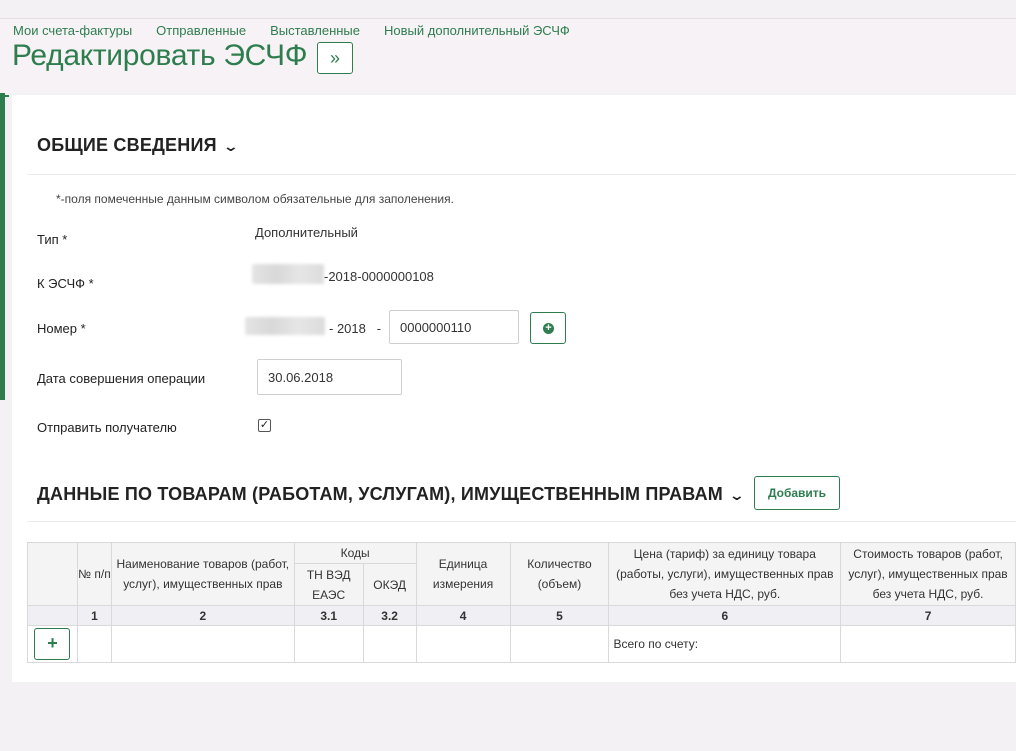 This screenshot has height=751, width=1016. I want to click on nav-my-invoices: Мои счета-фактуры, so click(72, 30).